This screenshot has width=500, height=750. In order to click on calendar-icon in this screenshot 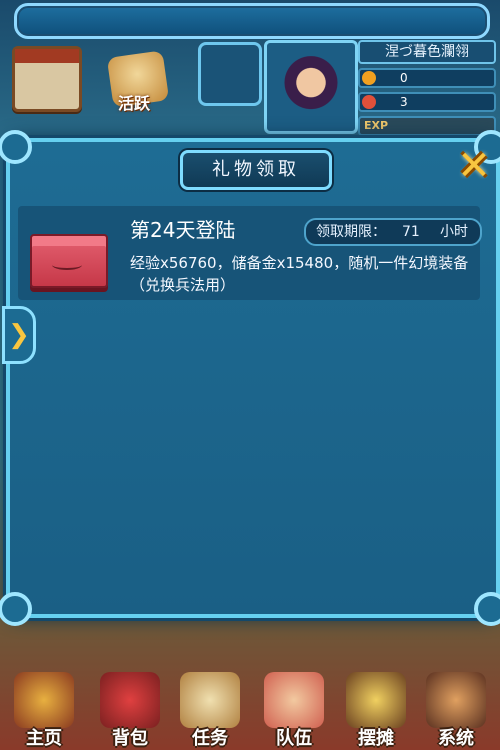, I will do `click(47, 79)`.